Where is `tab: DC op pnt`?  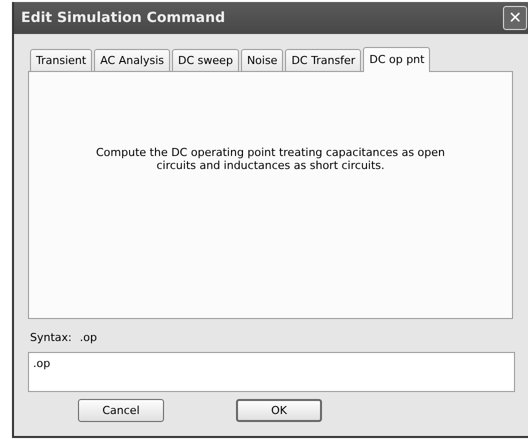 tab: DC op pnt is located at coordinates (396, 59).